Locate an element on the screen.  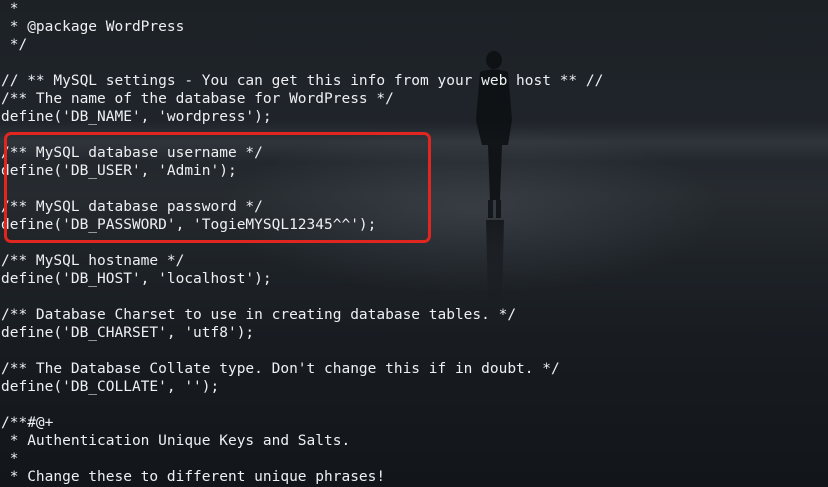
code-line: define('DB_CHARSET', 'utf8'); is located at coordinates (128, 333).